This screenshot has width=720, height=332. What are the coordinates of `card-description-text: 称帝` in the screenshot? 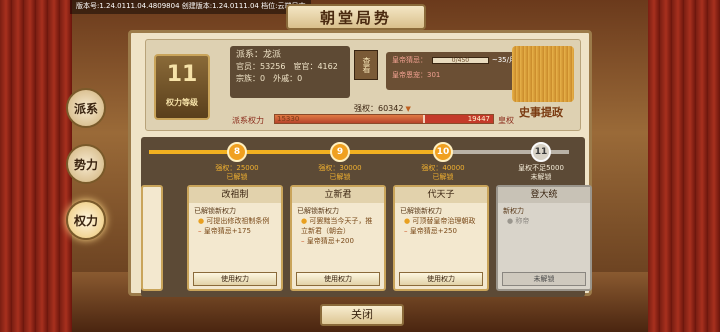 It's located at (522, 221).